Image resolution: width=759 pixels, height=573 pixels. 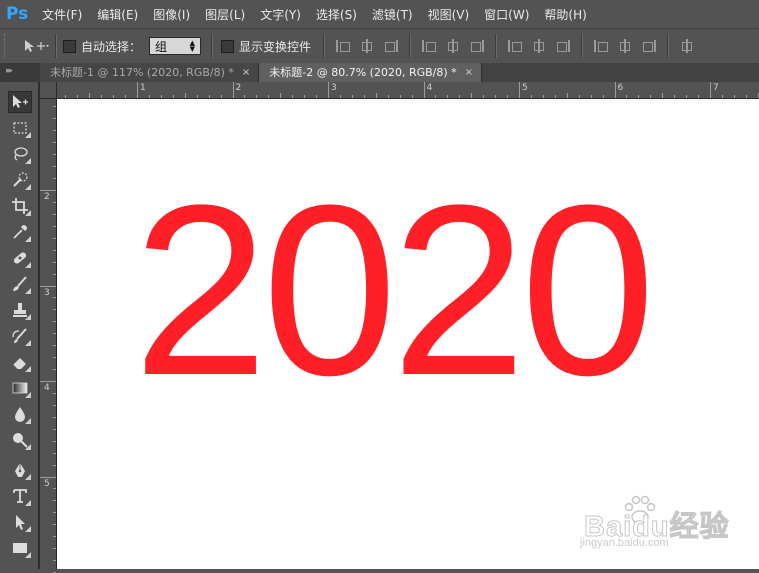 What do you see at coordinates (9, 71) in the screenshot?
I see `collapse-panel-icon: ▸▸` at bounding box center [9, 71].